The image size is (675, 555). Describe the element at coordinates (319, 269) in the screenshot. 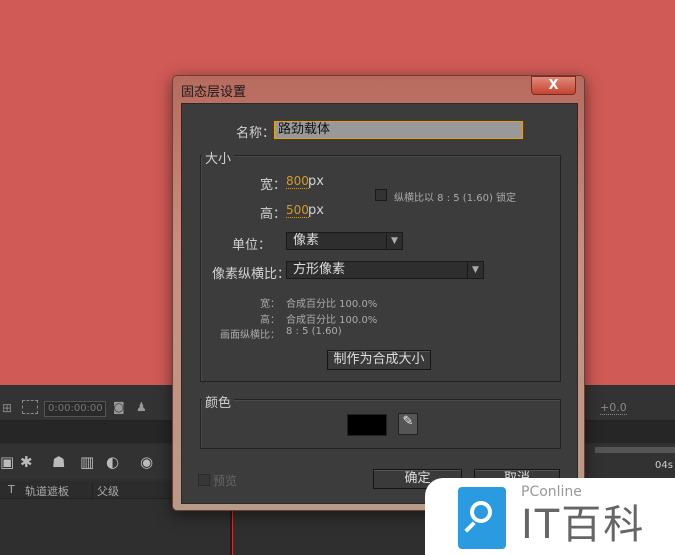

I see `par-value: 方形像素` at that location.